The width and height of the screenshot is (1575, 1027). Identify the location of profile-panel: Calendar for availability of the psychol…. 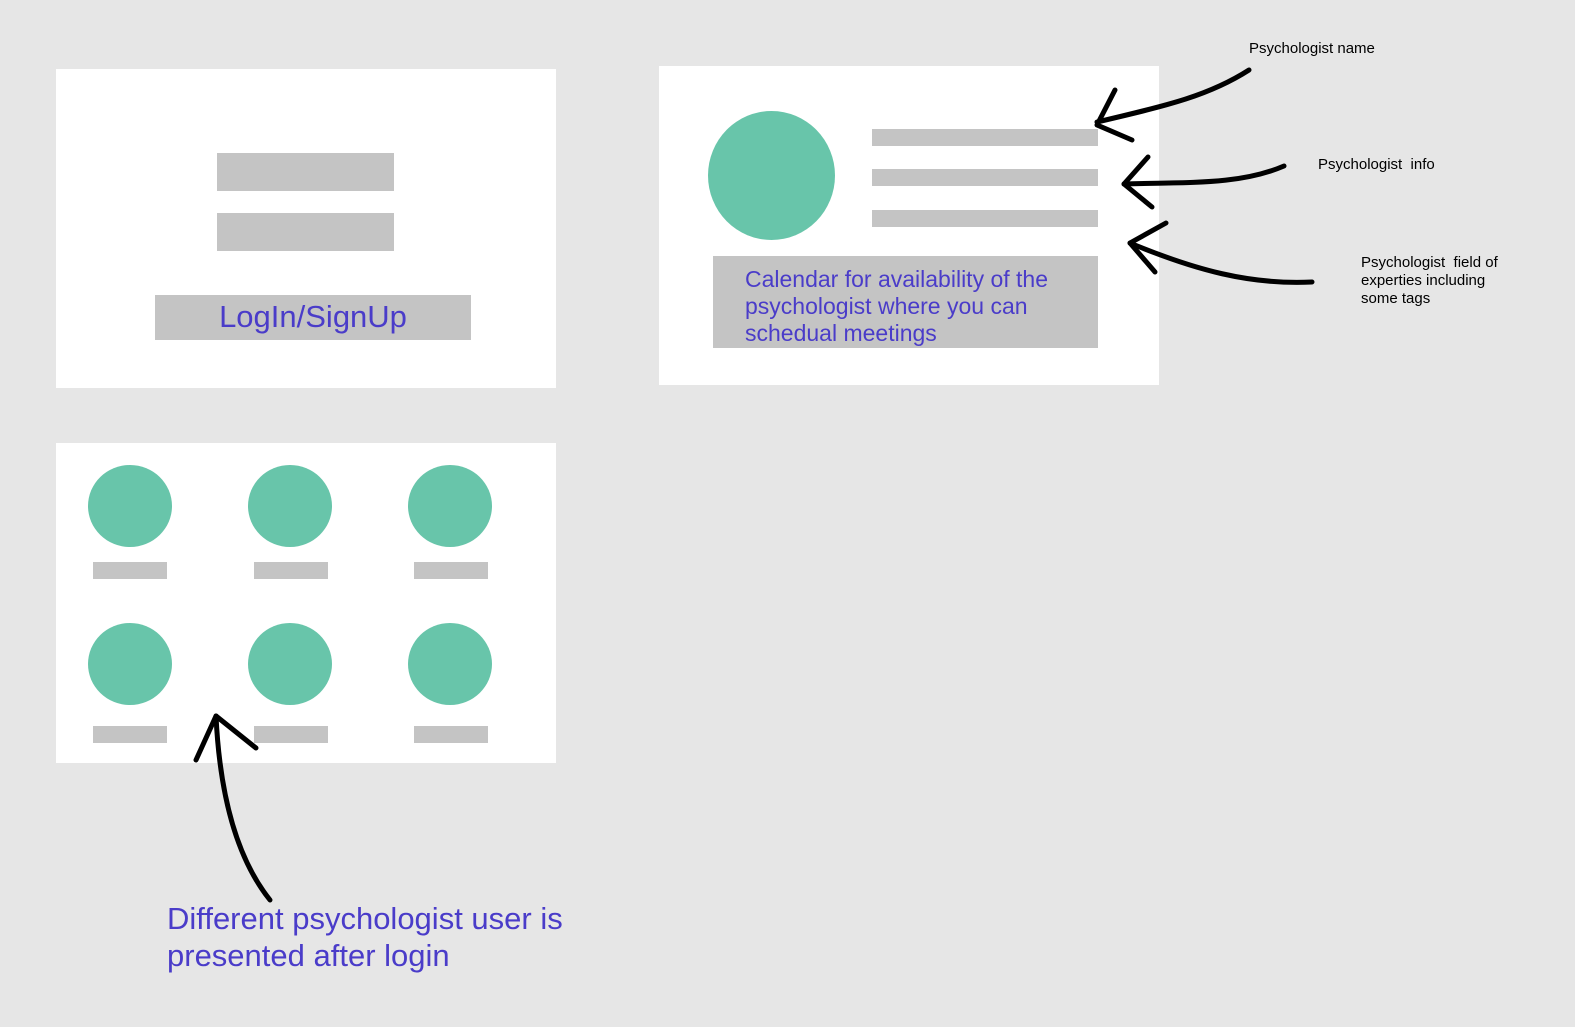
(909, 225).